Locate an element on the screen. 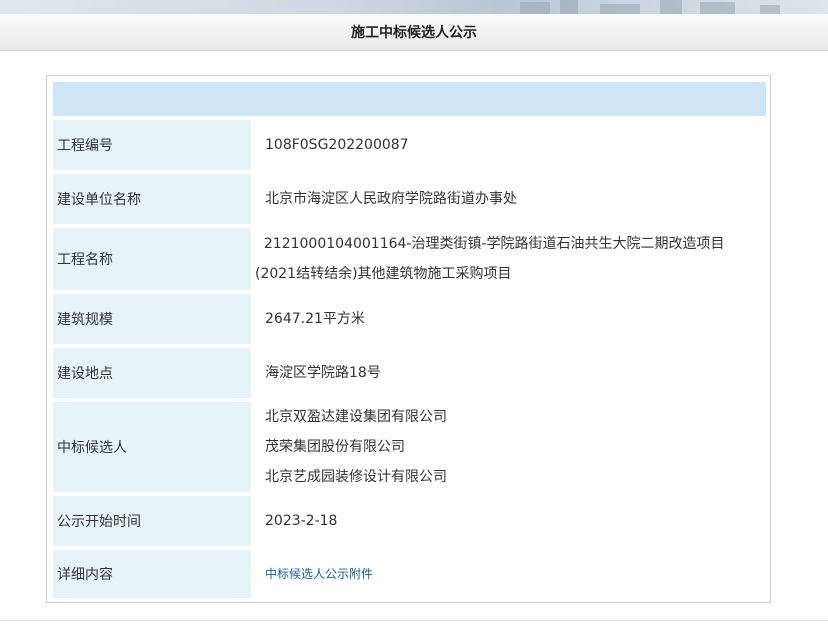 The image size is (828, 626). row-value: 北京双盈达建设集团有限公司 茂荣集团股份有限公司 北京艺成园装修设计有限公司 is located at coordinates (509, 447).